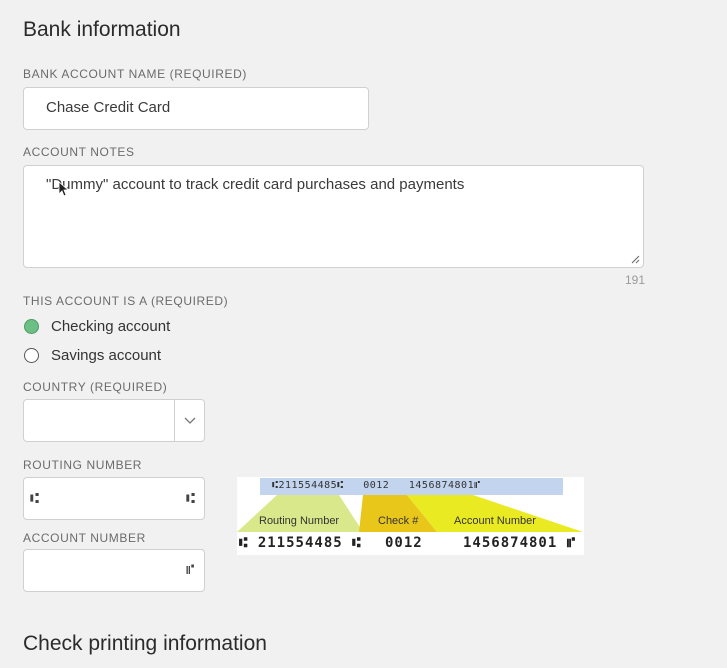  I want to click on check-account-label: Account Number, so click(495, 521).